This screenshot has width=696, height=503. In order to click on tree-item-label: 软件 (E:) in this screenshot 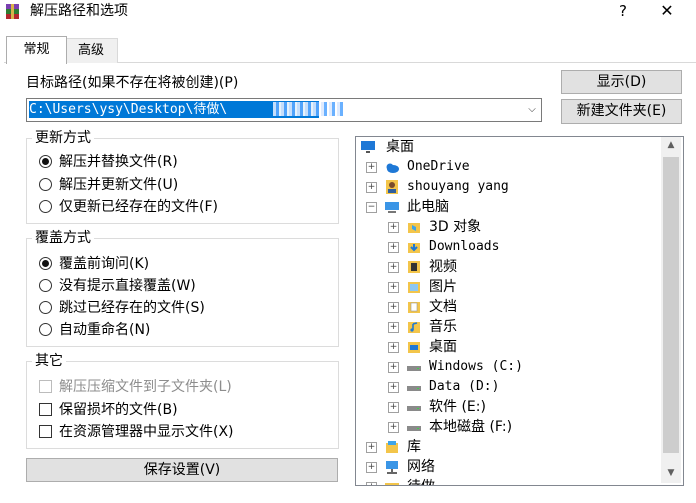, I will do `click(457, 407)`.